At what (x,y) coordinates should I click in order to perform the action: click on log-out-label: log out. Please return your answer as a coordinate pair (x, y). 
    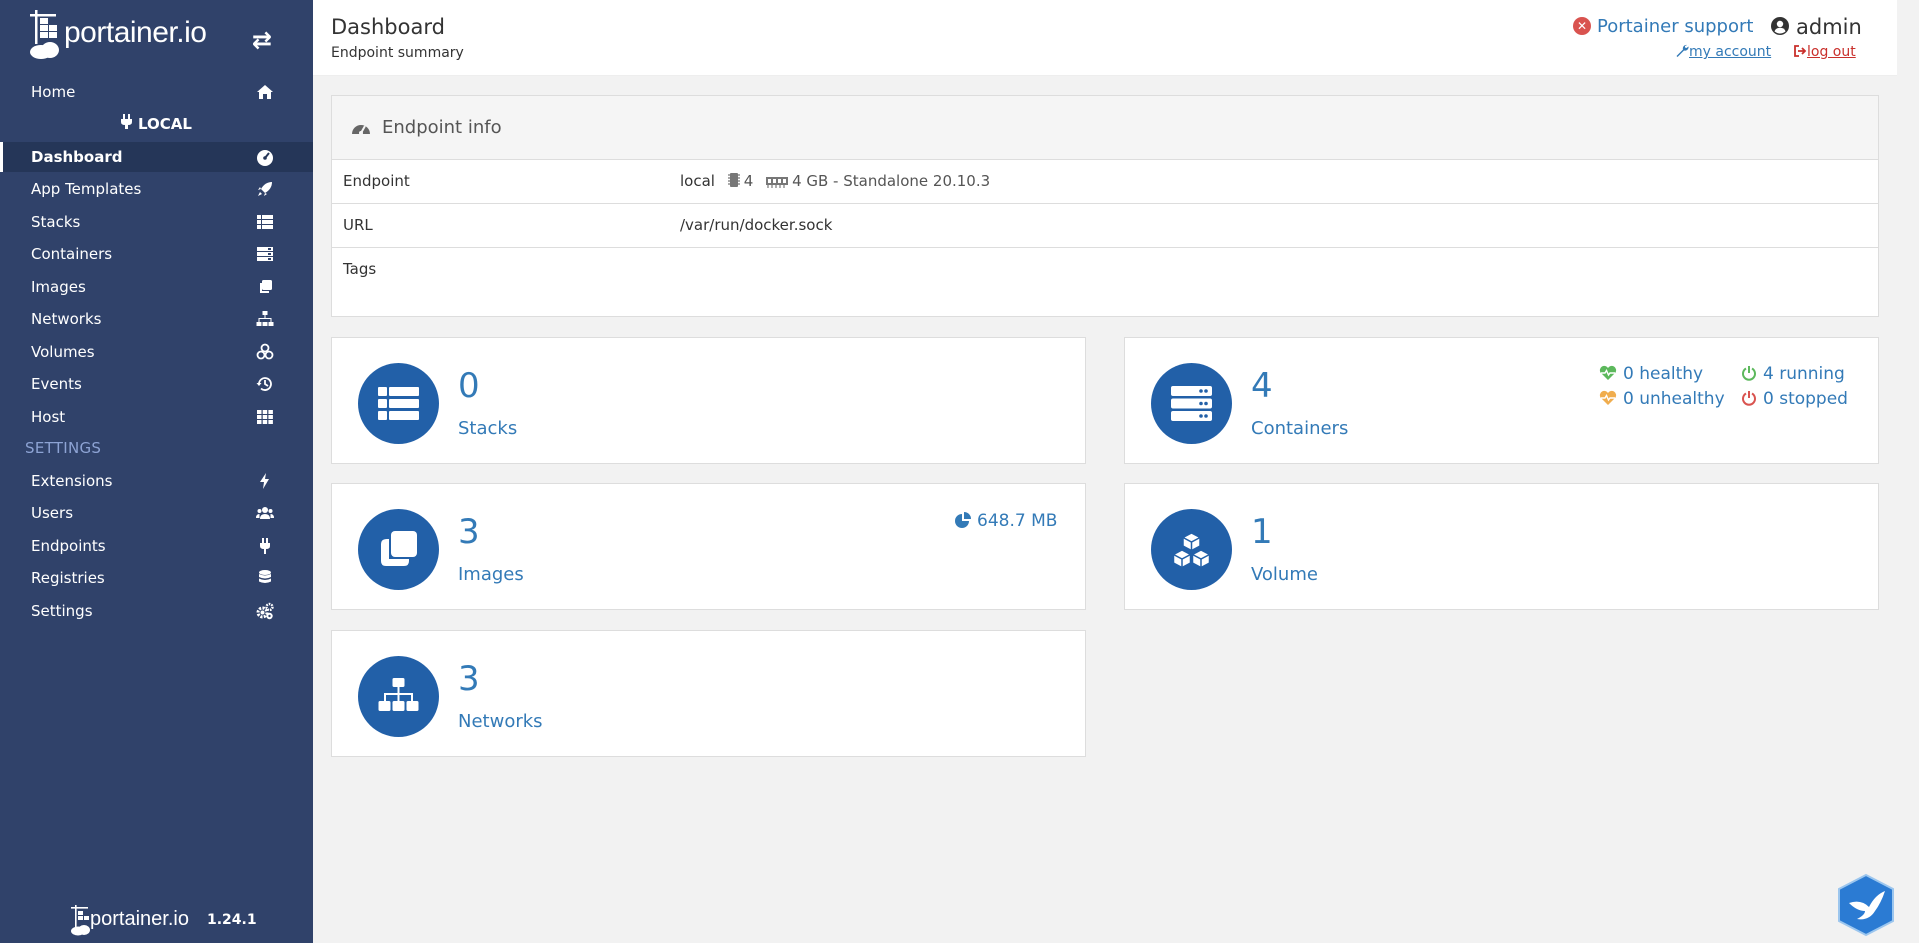
    Looking at the image, I should click on (1831, 52).